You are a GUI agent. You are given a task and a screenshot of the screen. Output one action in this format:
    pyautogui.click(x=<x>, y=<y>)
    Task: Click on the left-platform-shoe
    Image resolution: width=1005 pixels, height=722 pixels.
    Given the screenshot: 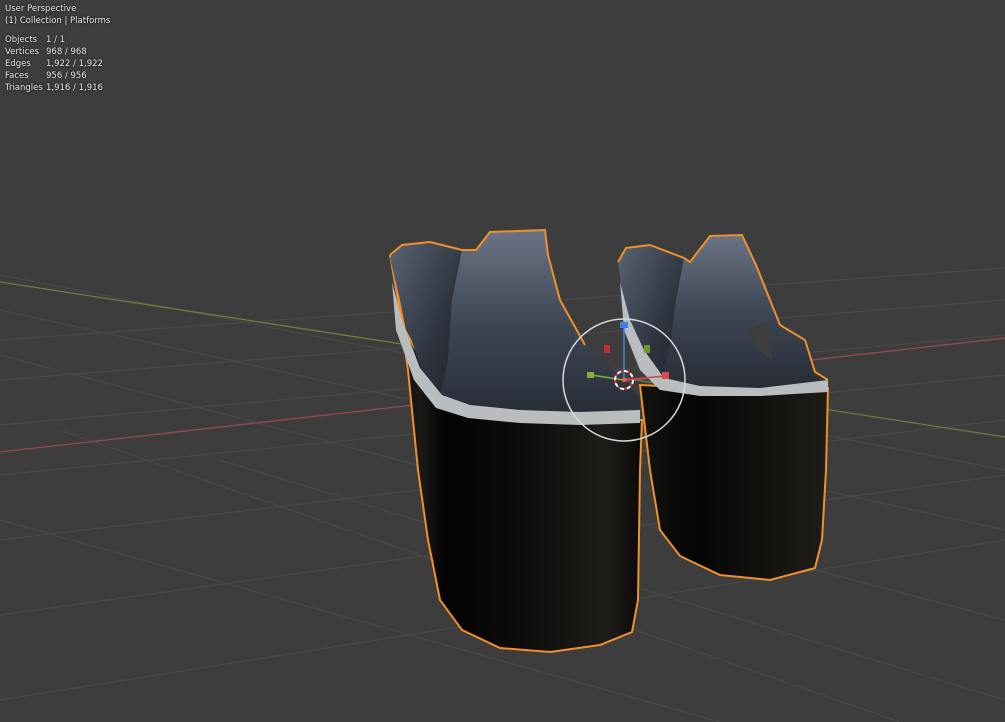 What is the action you would take?
    pyautogui.click(x=516, y=441)
    